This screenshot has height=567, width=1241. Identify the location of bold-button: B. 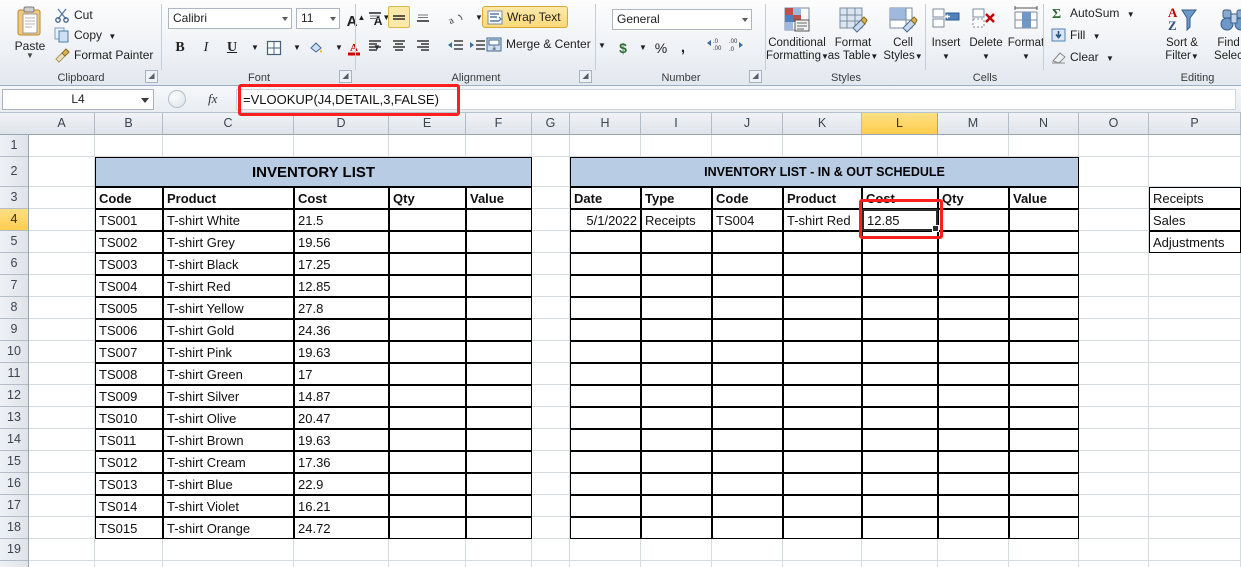
(180, 47).